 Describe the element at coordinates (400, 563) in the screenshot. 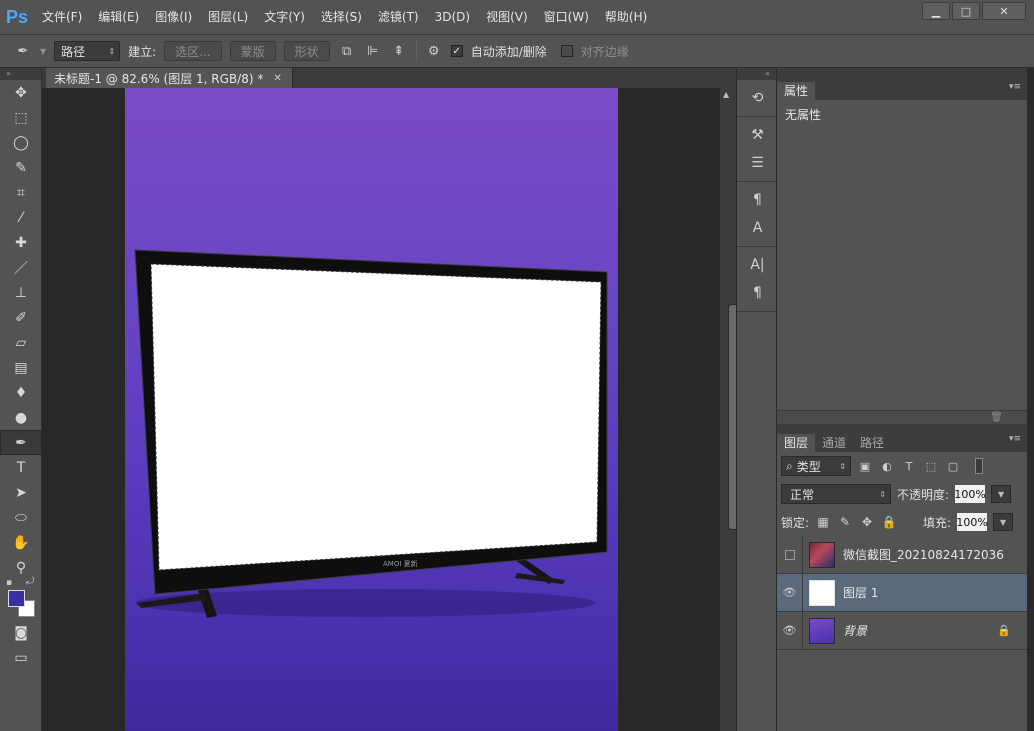

I see `tv-brand-logo: AMOI 夏新` at that location.